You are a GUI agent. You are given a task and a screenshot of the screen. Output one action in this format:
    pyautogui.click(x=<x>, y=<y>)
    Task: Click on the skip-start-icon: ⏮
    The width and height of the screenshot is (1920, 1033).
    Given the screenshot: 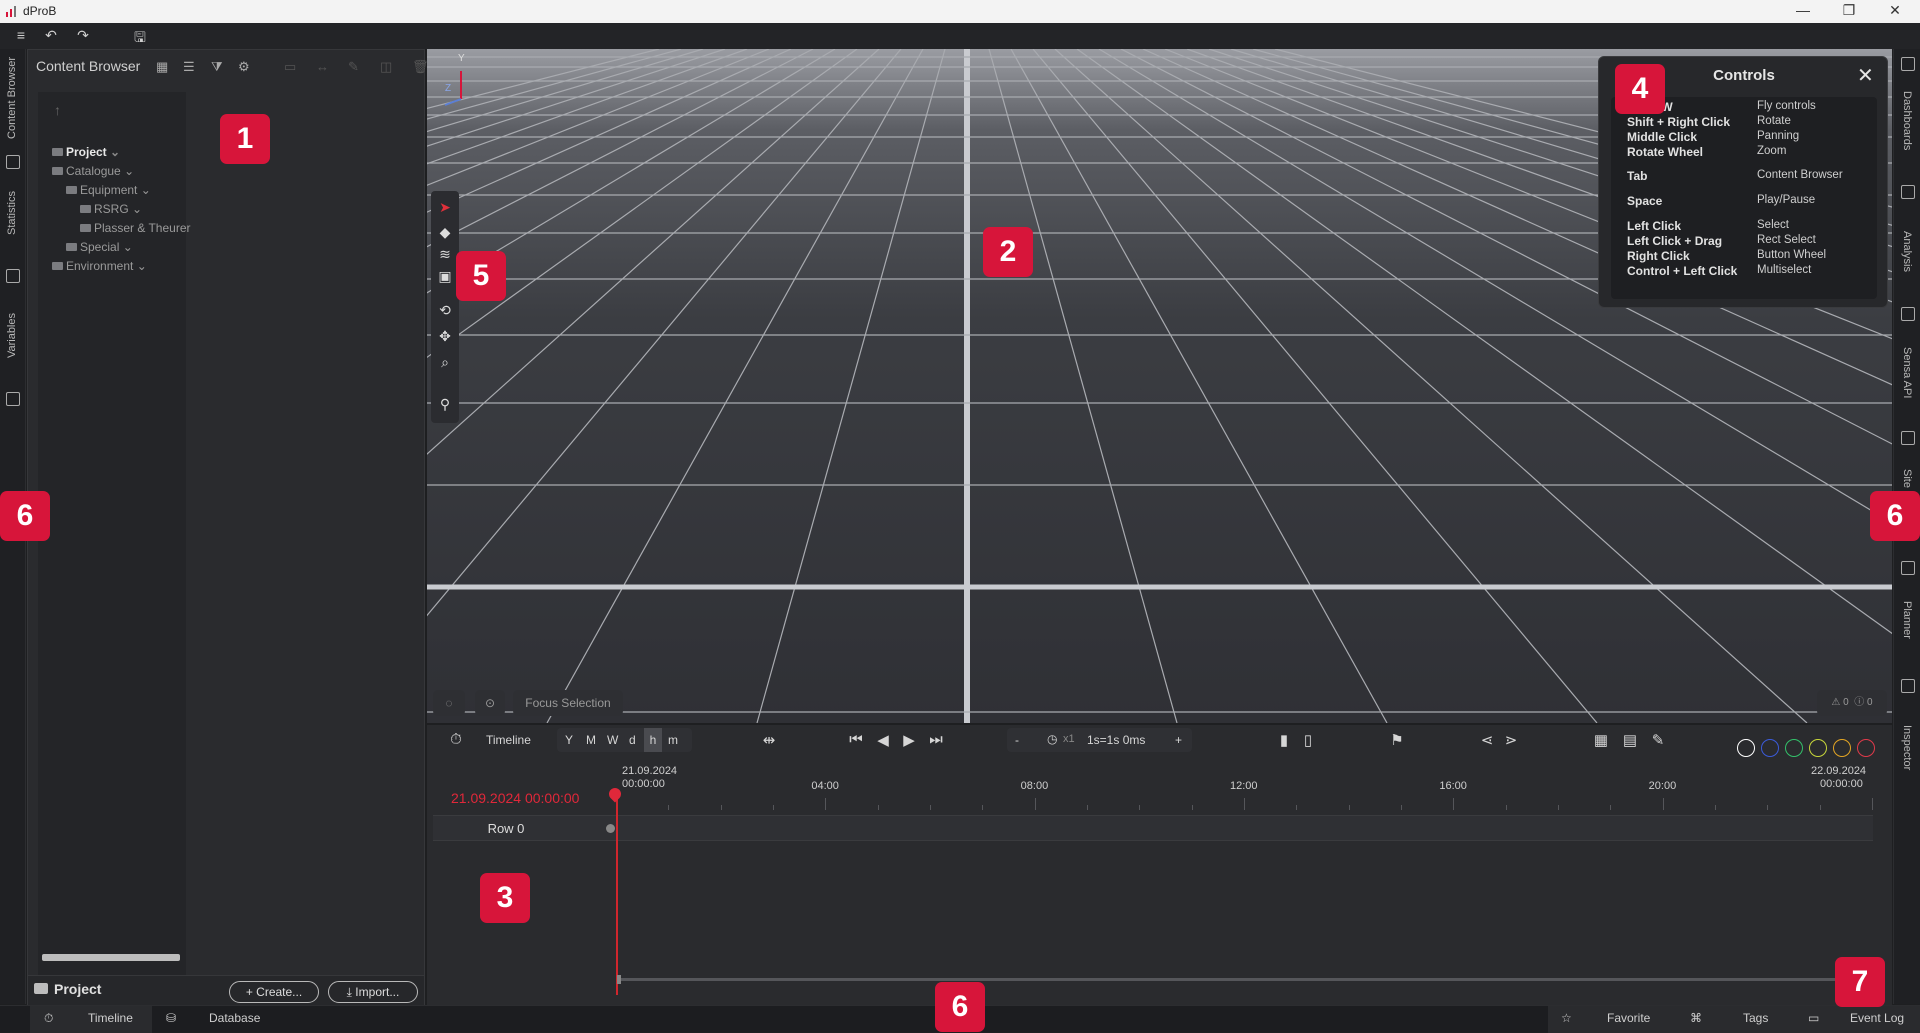 What is the action you would take?
    pyautogui.click(x=856, y=739)
    